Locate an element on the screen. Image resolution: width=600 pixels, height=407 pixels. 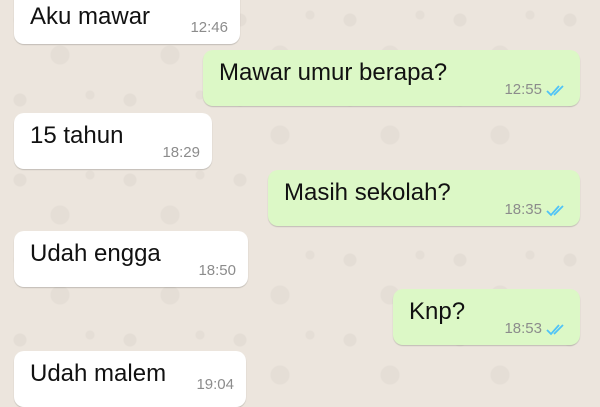
message-time: 19:04 is located at coordinates (215, 384).